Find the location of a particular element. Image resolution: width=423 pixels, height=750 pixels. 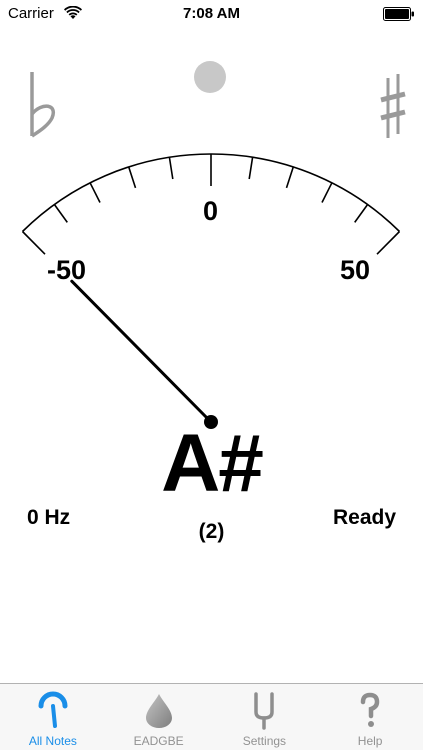

pick-icon is located at coordinates (158, 711).